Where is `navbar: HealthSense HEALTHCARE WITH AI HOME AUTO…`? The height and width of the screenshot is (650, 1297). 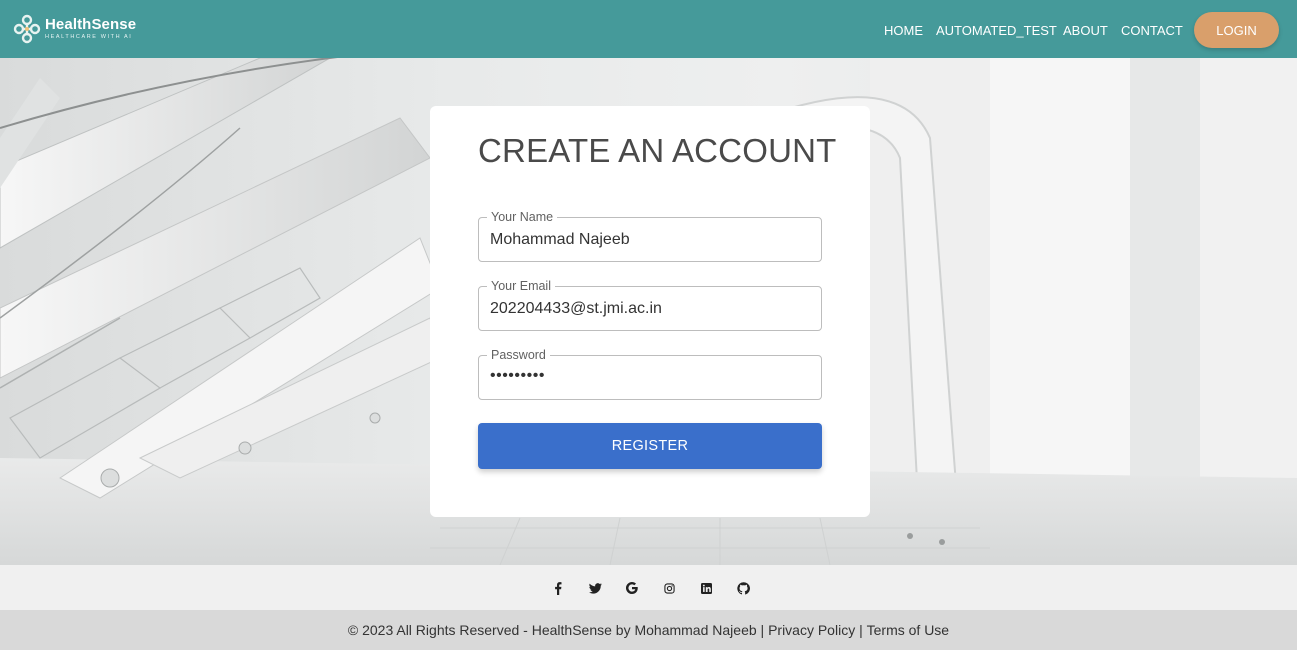
navbar: HealthSense HEALTHCARE WITH AI HOME AUTO… is located at coordinates (648, 29).